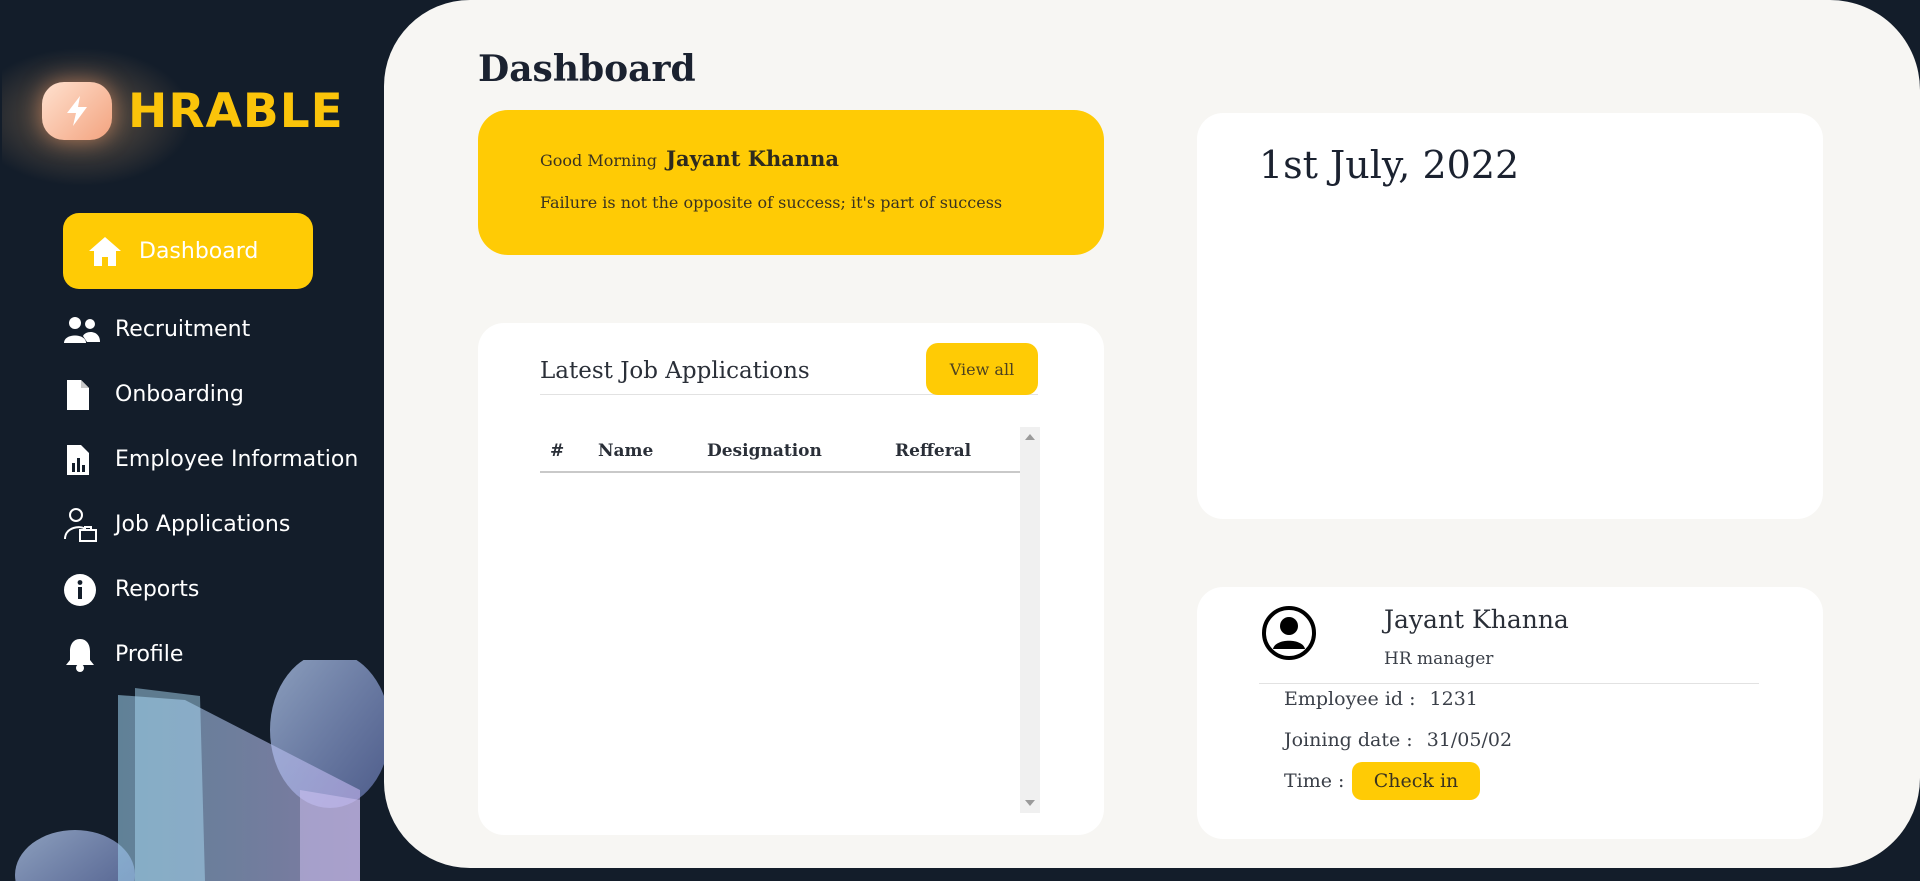  Describe the element at coordinates (179, 394) in the screenshot. I see `sidebar-item-label: Onboarding` at that location.